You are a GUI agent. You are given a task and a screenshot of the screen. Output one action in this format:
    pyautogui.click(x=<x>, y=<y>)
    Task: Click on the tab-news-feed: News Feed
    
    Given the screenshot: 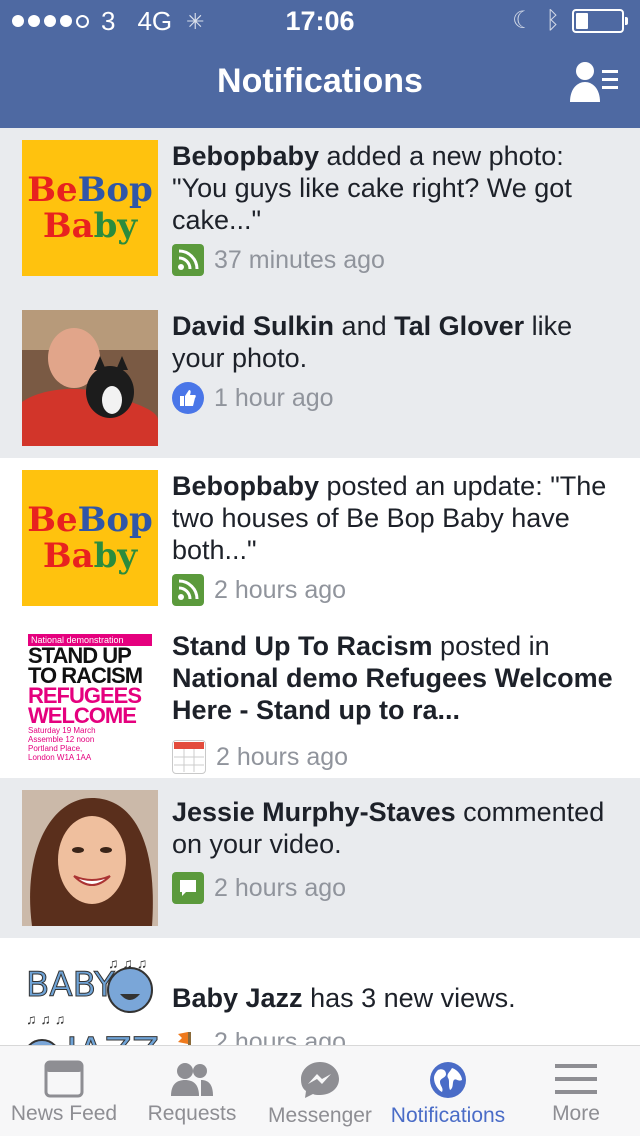 What is the action you would take?
    pyautogui.click(x=64, y=1091)
    